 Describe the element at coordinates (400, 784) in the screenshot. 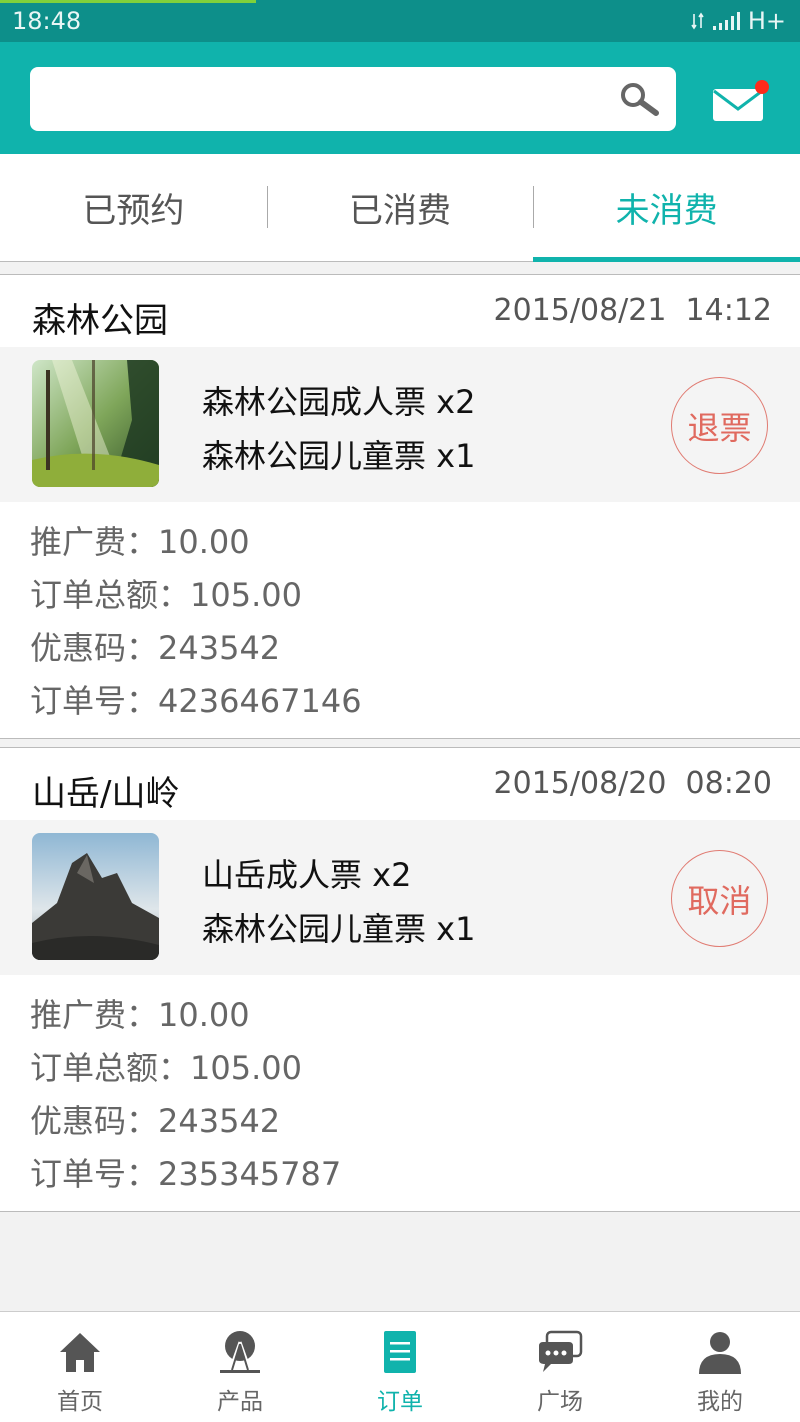

I see `order-header: 山岳/山岭 2015/08/20 08:20` at that location.